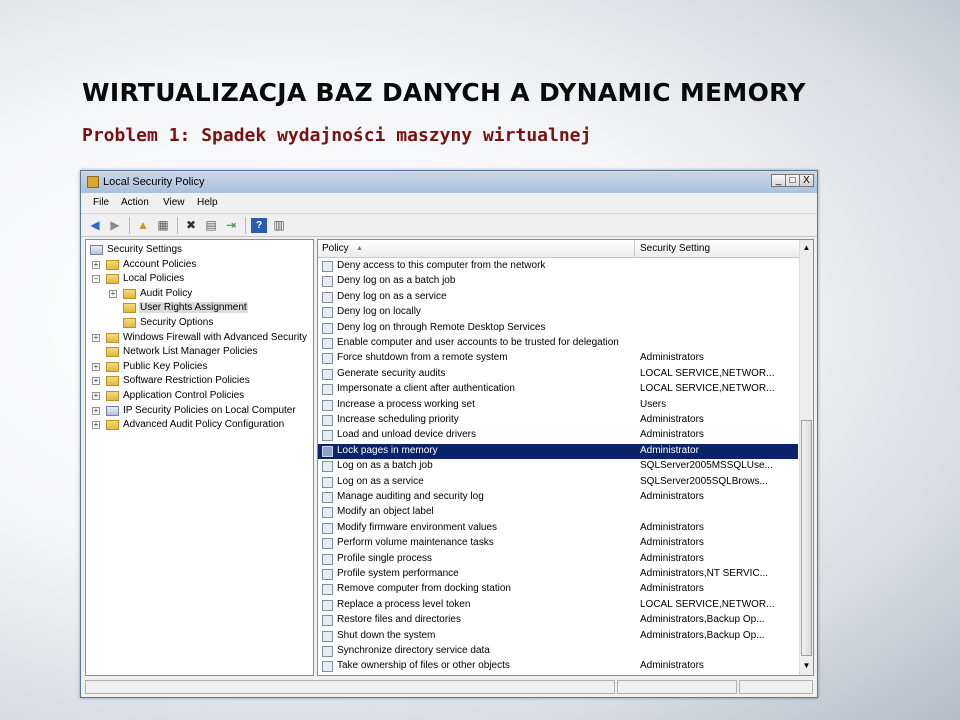 Image resolution: width=960 pixels, height=720 pixels. Describe the element at coordinates (792, 180) in the screenshot. I see `maximize-button: □` at that location.